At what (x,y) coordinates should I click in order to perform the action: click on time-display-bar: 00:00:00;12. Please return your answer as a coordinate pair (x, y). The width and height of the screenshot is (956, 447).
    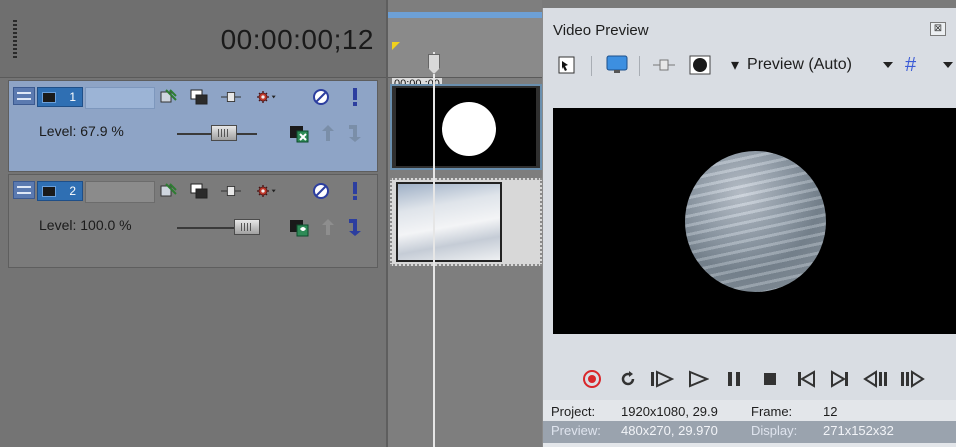
    Looking at the image, I should click on (193, 39).